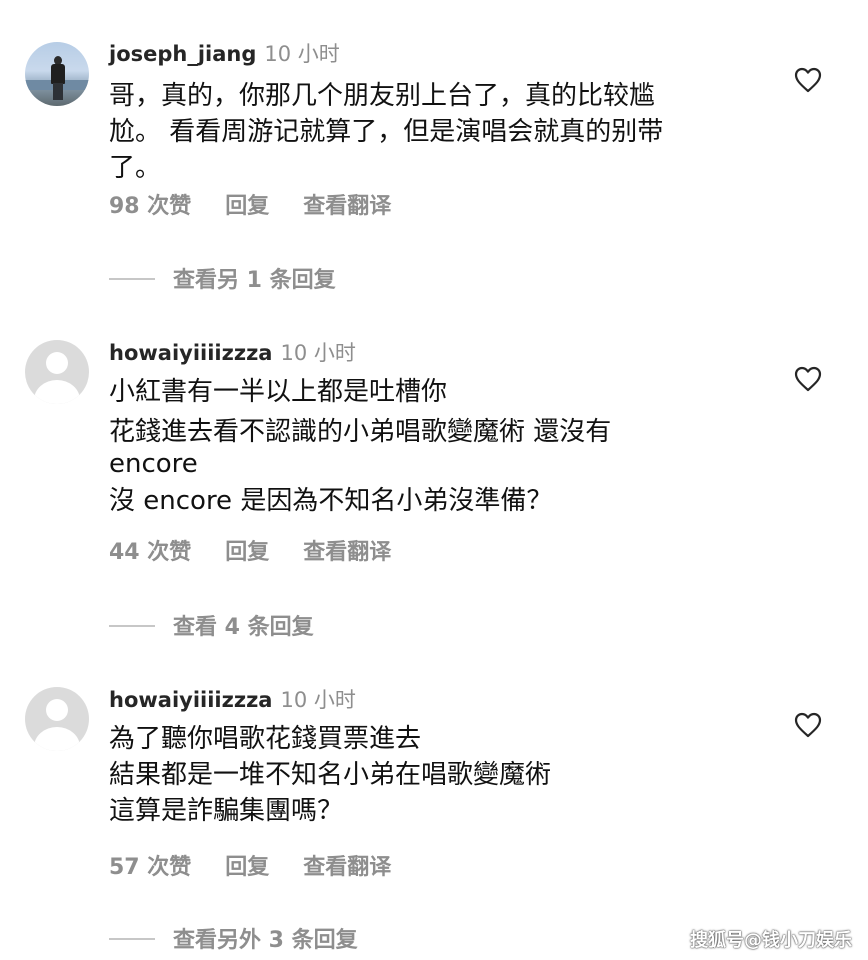 Image resolution: width=868 pixels, height=960 pixels. What do you see at coordinates (265, 940) in the screenshot?
I see `view-replies-label: 查看另外 3 条回复` at bounding box center [265, 940].